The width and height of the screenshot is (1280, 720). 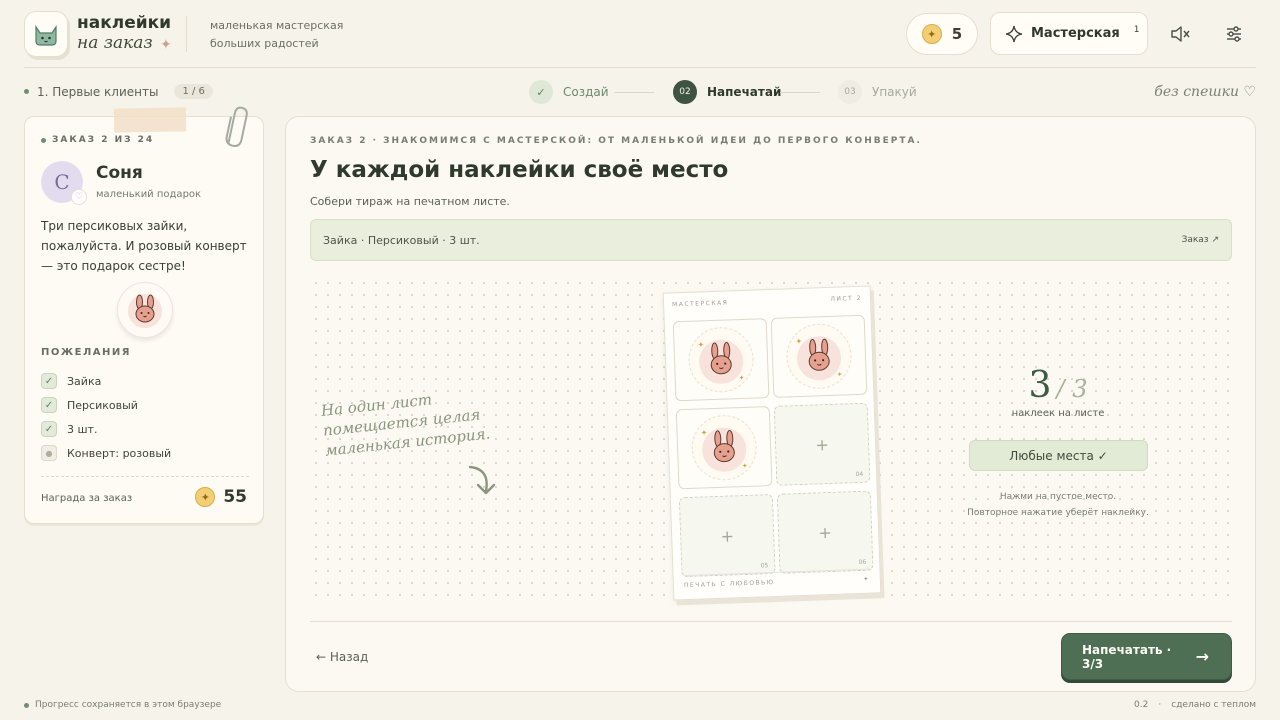 What do you see at coordinates (186, 34) in the screenshot?
I see `brand-divider` at bounding box center [186, 34].